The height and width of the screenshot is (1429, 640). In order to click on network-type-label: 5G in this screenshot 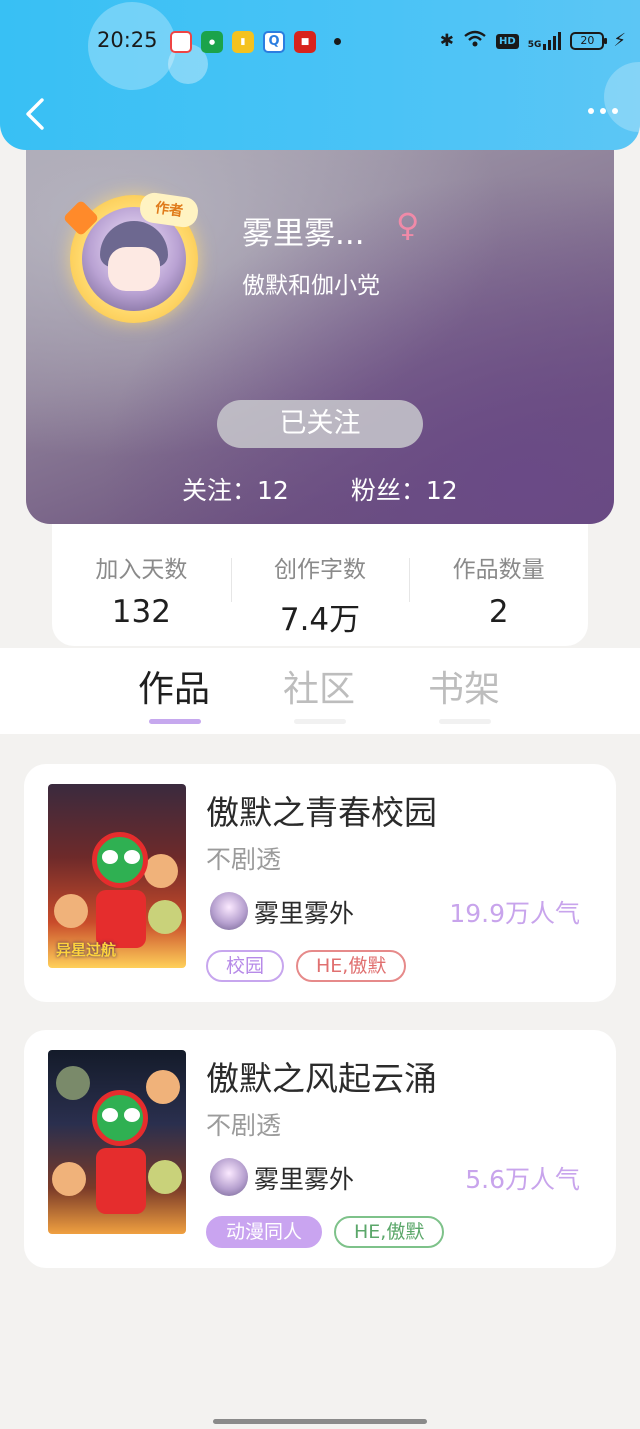, I will do `click(534, 45)`.